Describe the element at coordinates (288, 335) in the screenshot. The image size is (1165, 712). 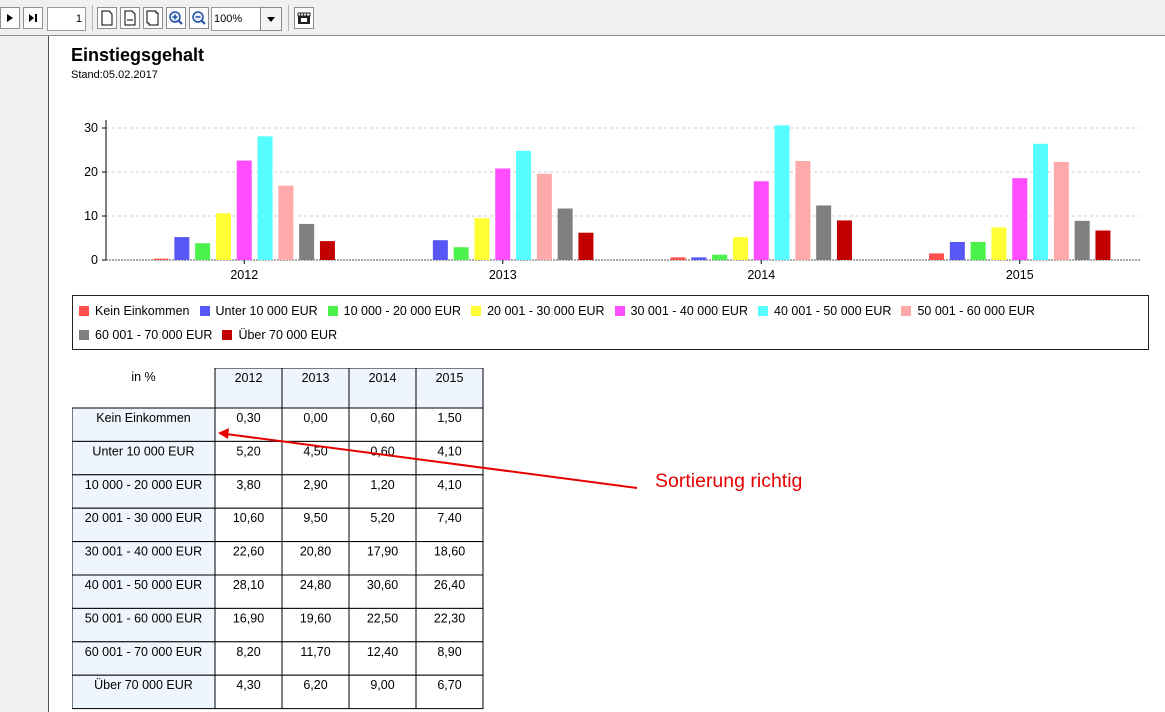
I see `legend-label: Über 70 000 EUR` at that location.